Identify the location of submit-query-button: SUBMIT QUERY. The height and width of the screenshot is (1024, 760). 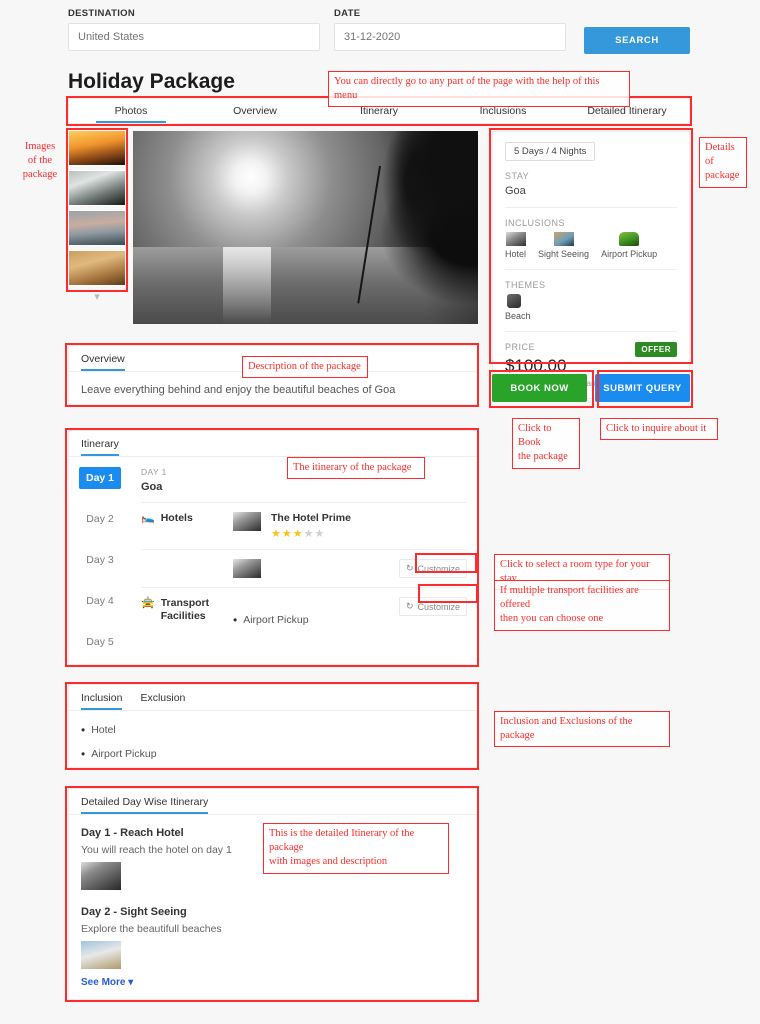
(642, 388).